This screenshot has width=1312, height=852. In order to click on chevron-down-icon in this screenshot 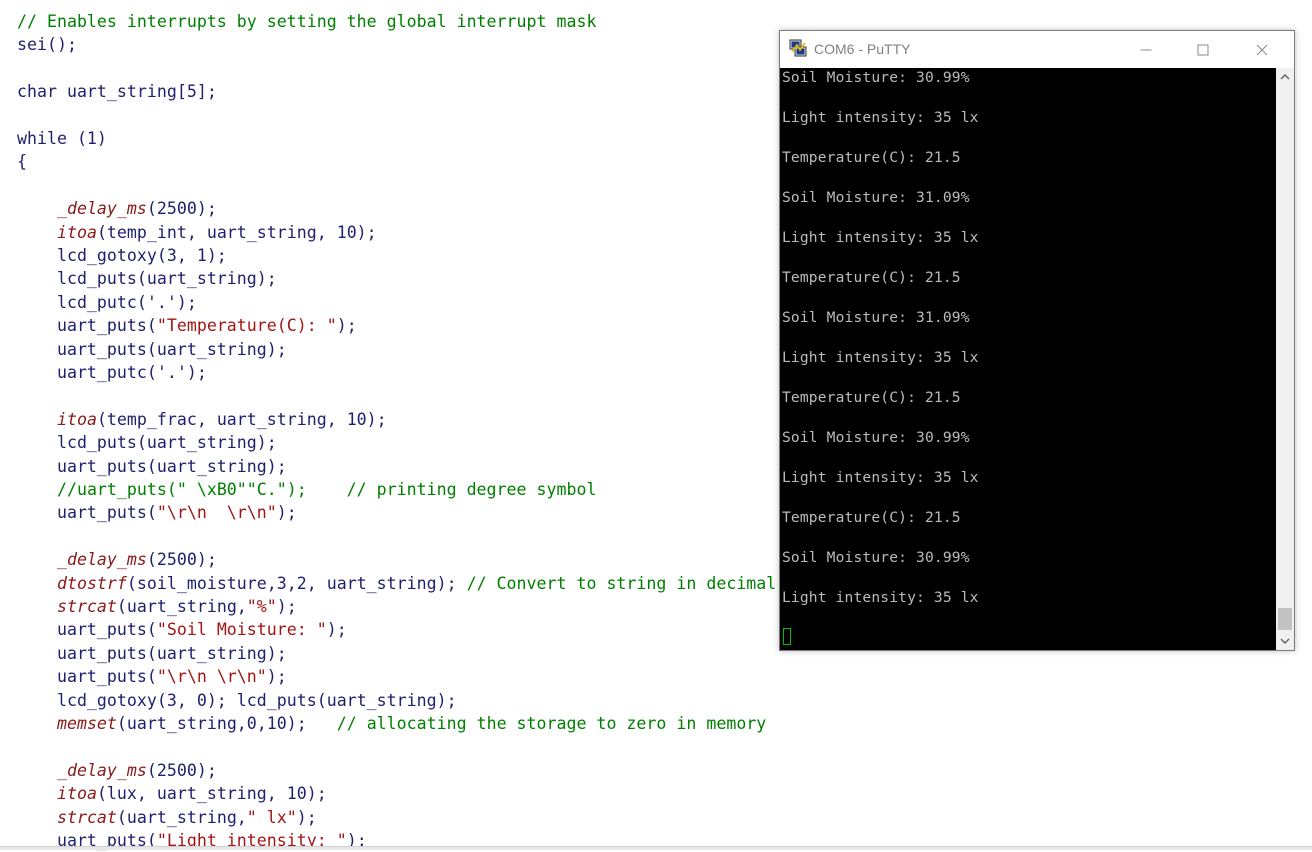, I will do `click(1285, 641)`.